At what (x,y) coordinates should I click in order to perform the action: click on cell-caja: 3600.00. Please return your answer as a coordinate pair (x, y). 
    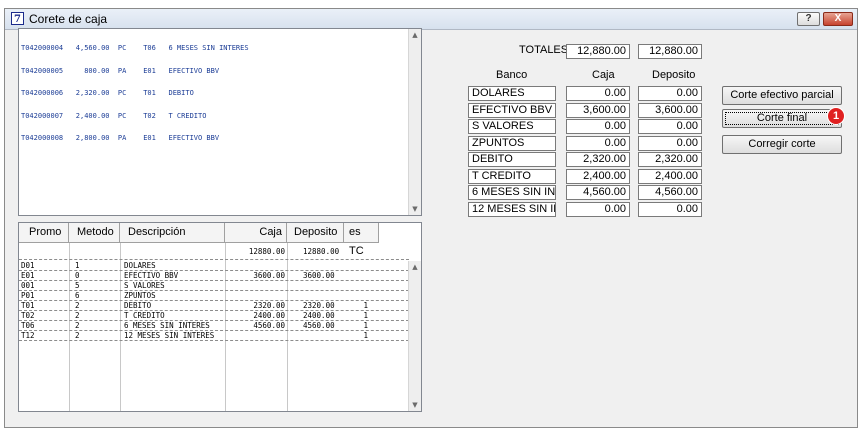
    Looking at the image, I should click on (269, 275).